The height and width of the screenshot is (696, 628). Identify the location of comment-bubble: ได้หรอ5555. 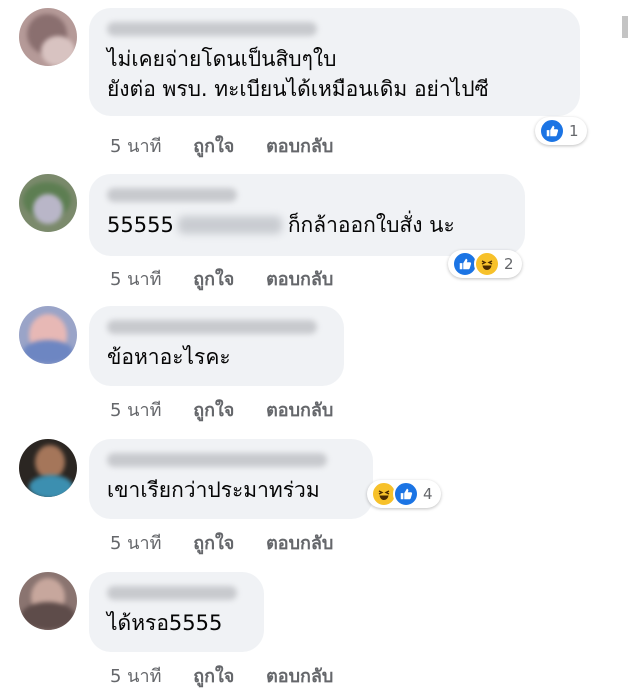
(176, 612).